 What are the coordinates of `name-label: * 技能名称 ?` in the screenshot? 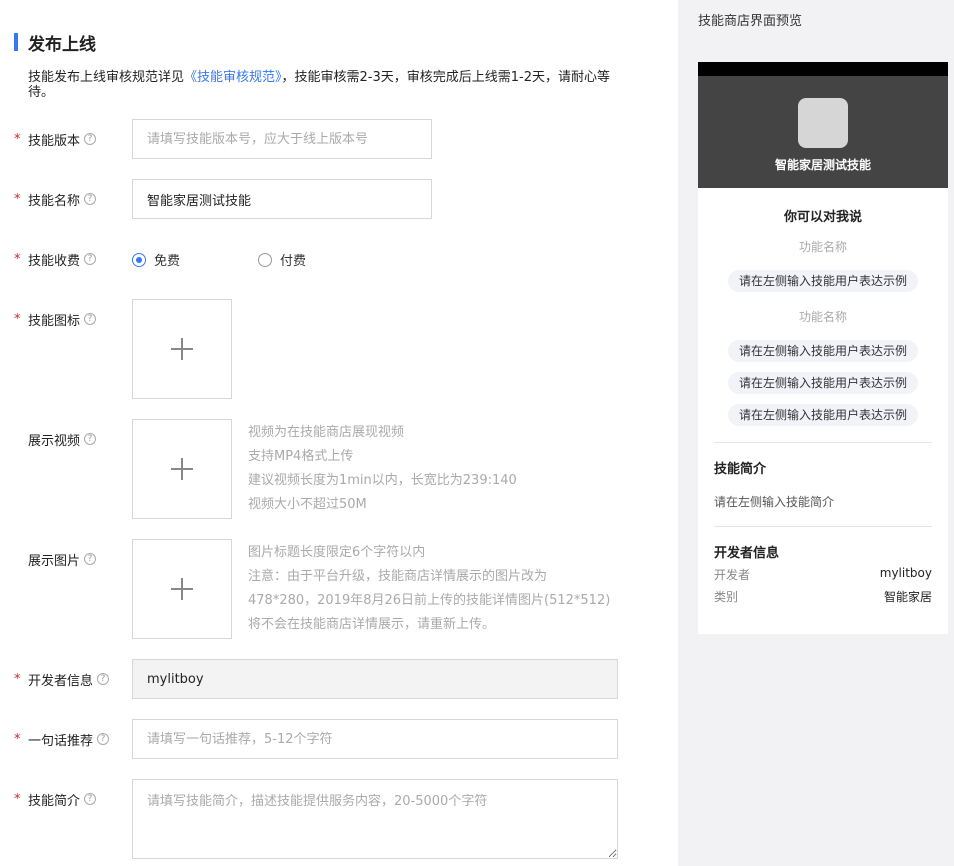 It's located at (55, 199).